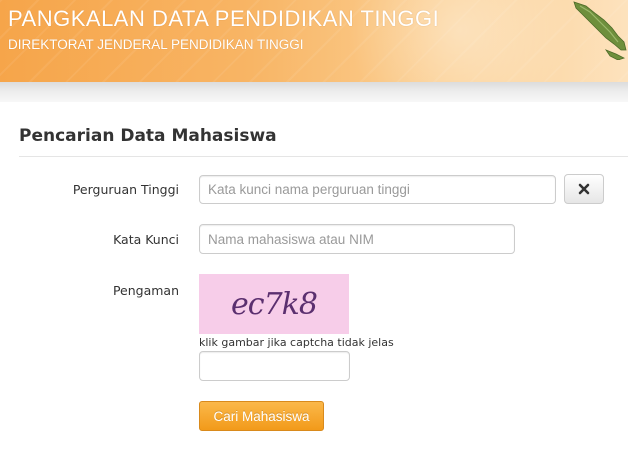 This screenshot has width=628, height=450. Describe the element at coordinates (156, 44) in the screenshot. I see `site-subtitle: DIREKTORAT JENDERAL PENDIDIKAN TINGGI` at that location.